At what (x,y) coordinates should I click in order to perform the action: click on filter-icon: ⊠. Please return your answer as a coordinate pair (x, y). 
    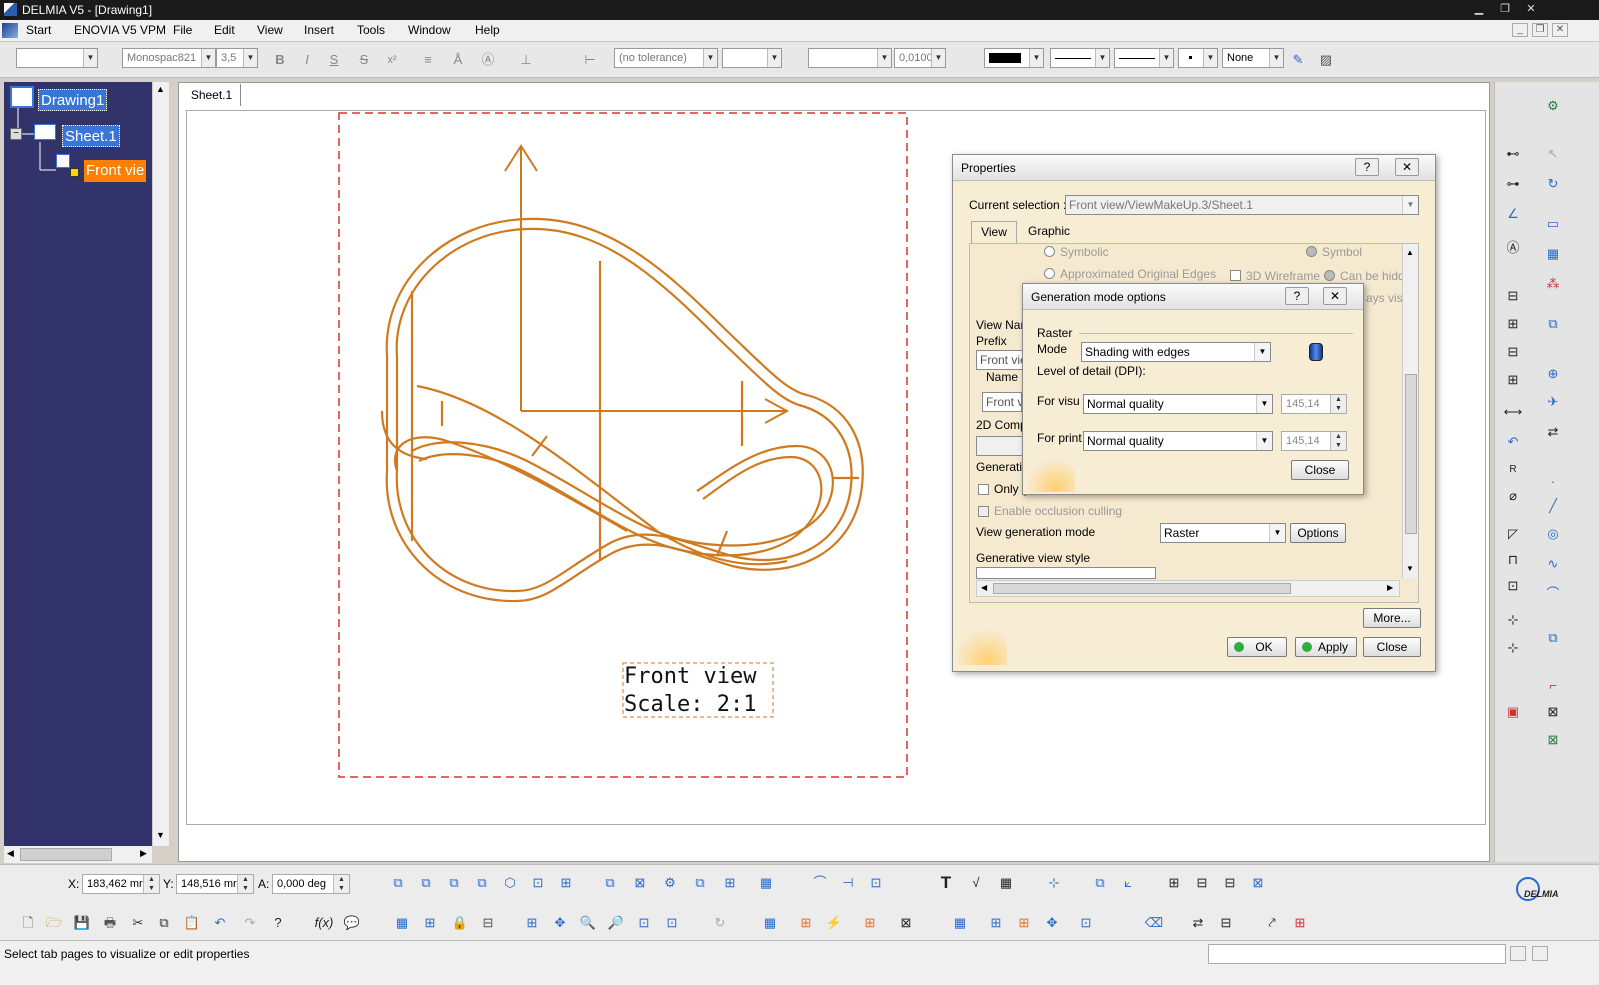
    Looking at the image, I should click on (906, 923).